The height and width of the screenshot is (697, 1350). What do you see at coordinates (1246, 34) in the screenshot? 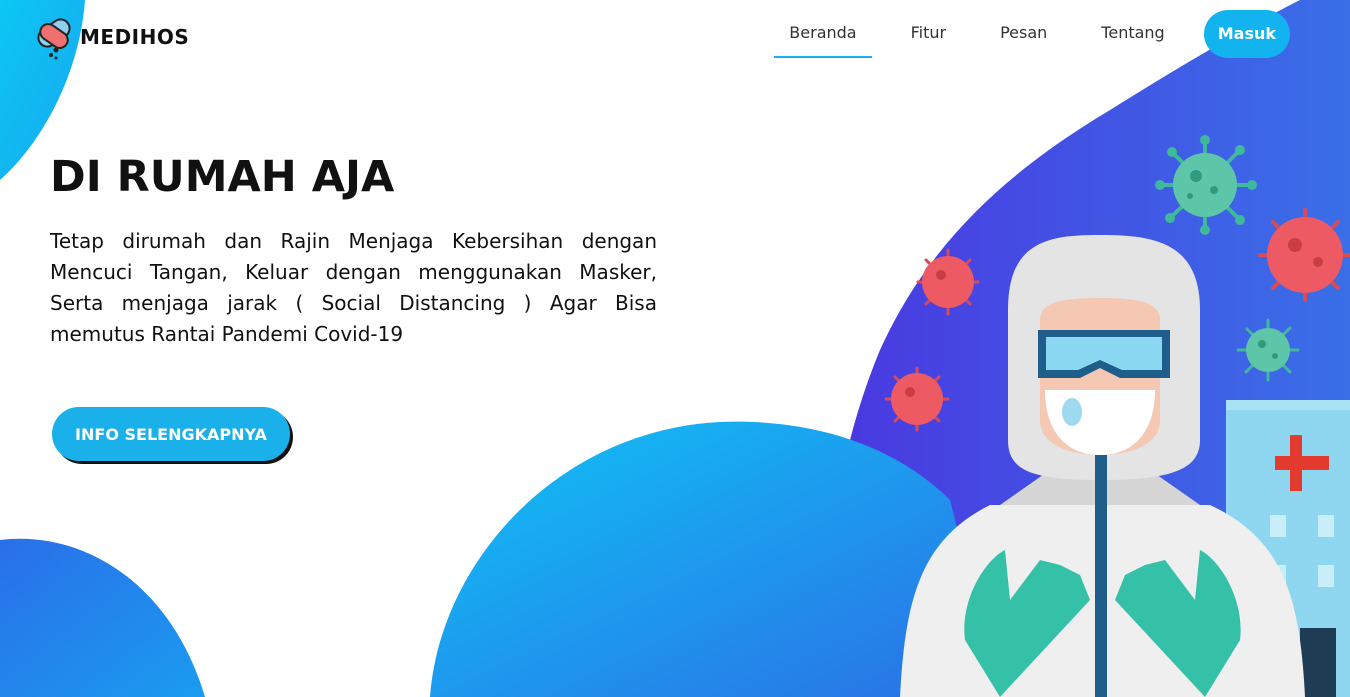
I see `login-button: Masuk` at bounding box center [1246, 34].